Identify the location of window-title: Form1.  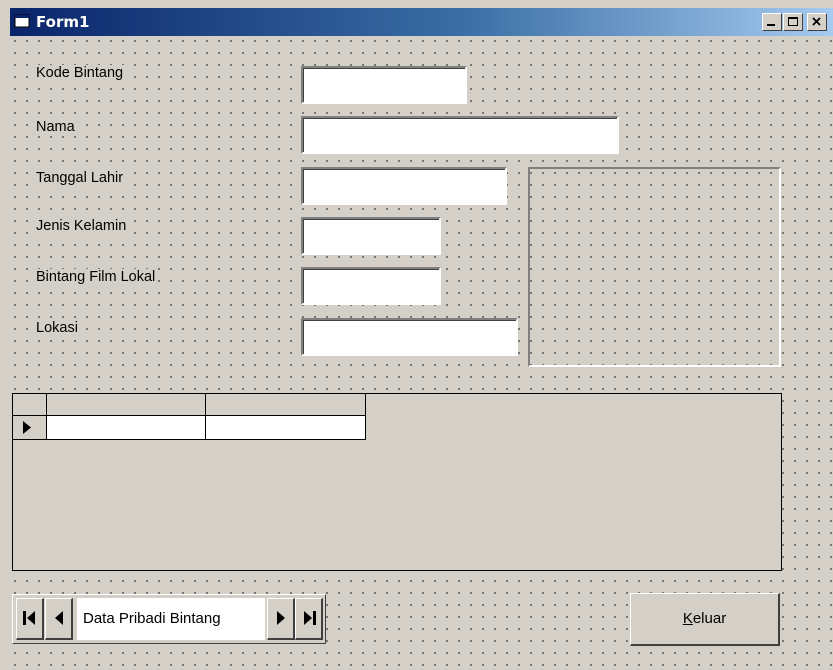
(63, 22).